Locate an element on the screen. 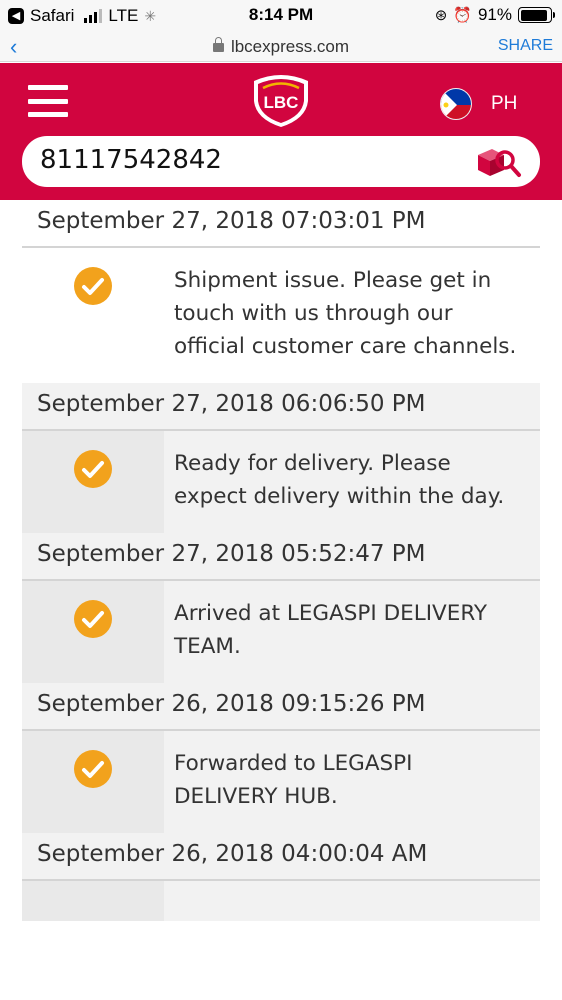 This screenshot has height=1000, width=562. status-bar-right: ⊛ ⏰ 91% is located at coordinates (494, 15).